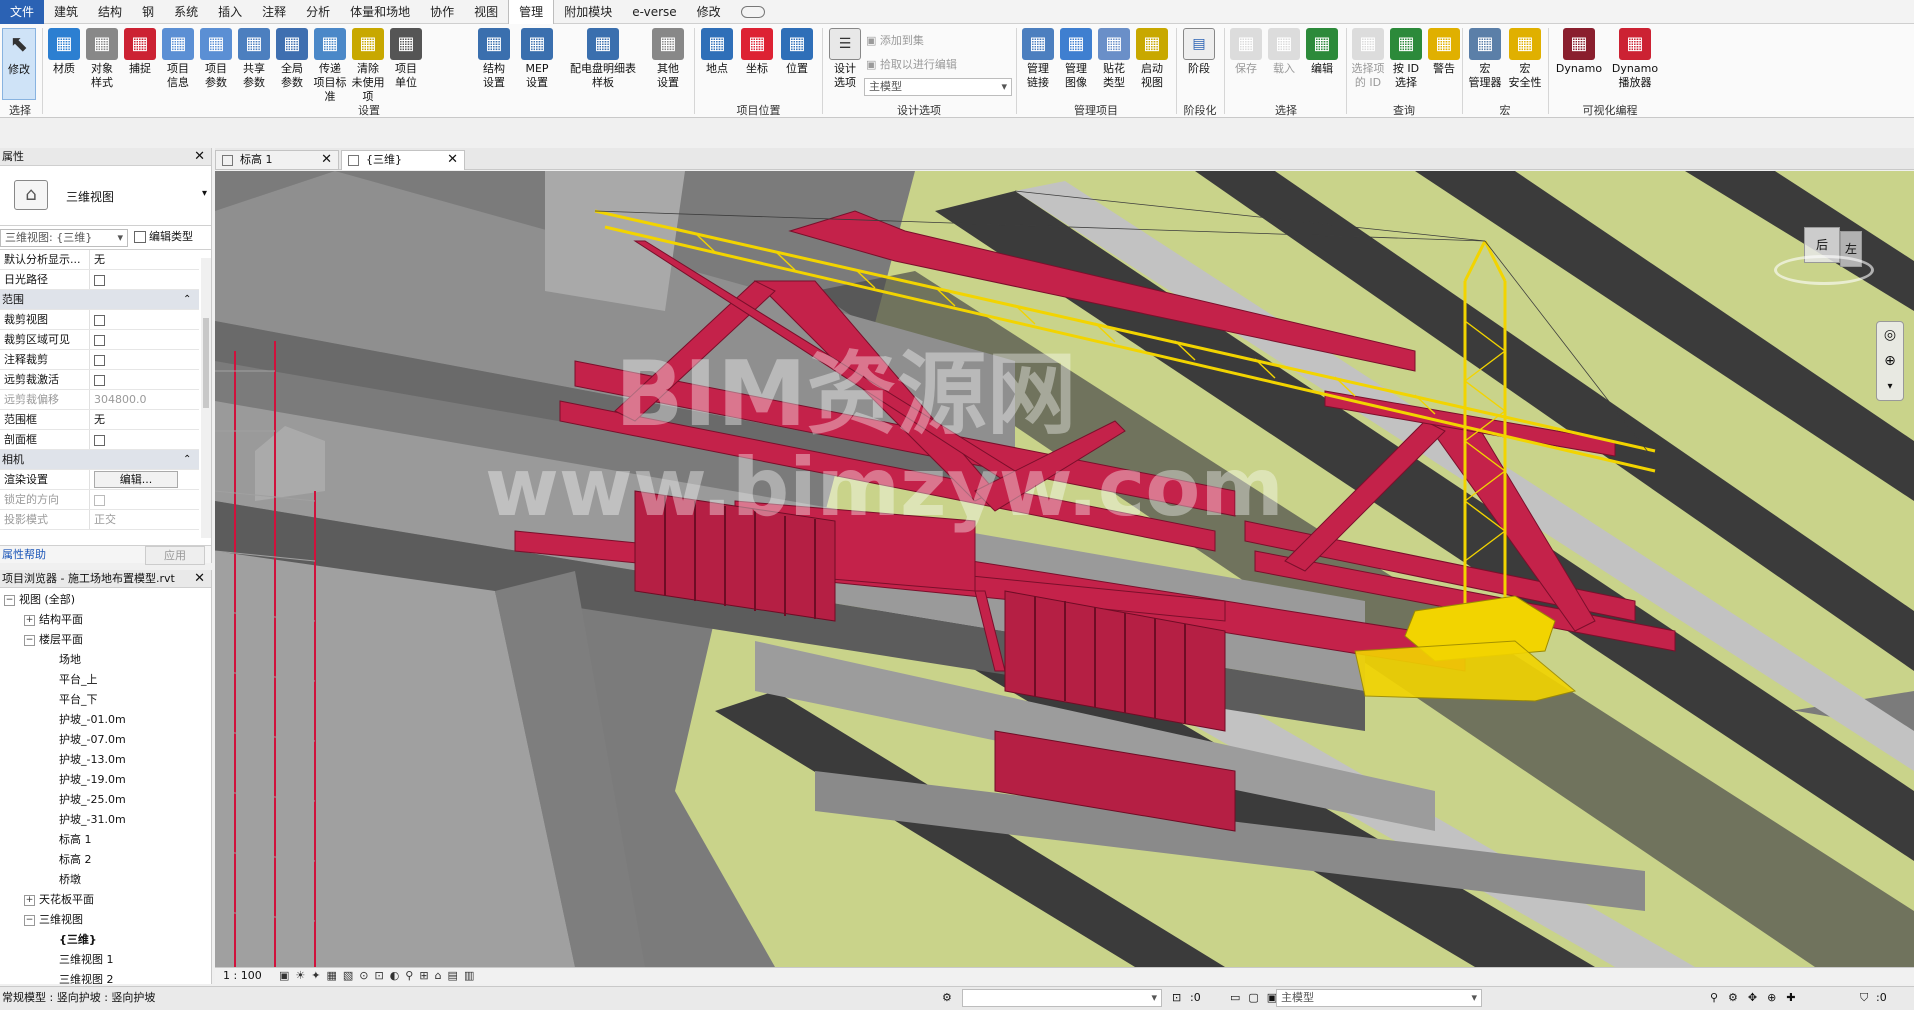 This screenshot has width=1914, height=1010. Describe the element at coordinates (494, 64) in the screenshot. I see `settings-button-10: ▦ 结构 设置` at that location.